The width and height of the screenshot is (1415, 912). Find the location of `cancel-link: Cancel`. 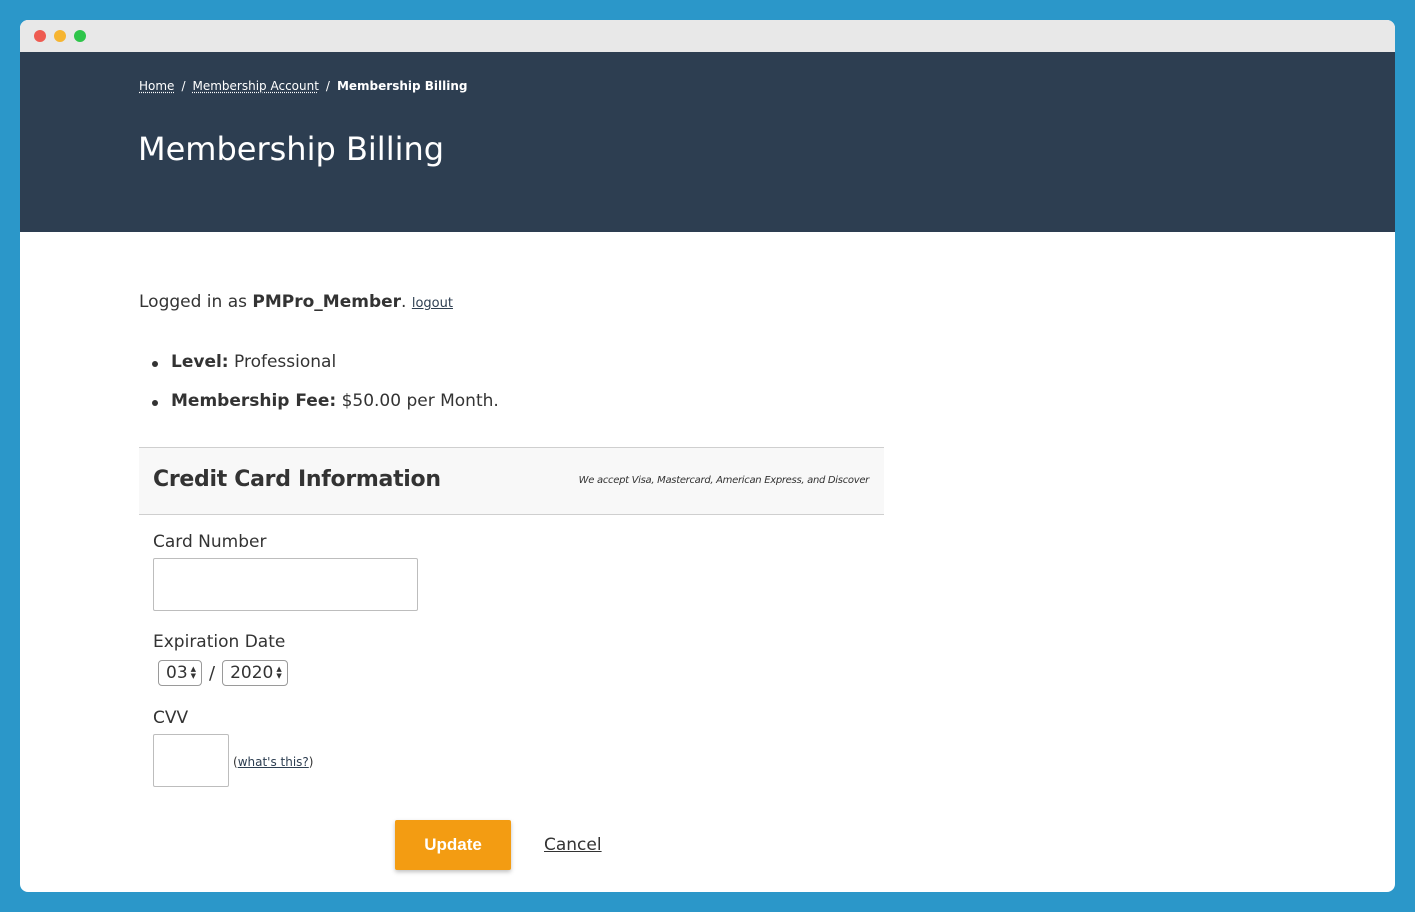

cancel-link: Cancel is located at coordinates (573, 845).